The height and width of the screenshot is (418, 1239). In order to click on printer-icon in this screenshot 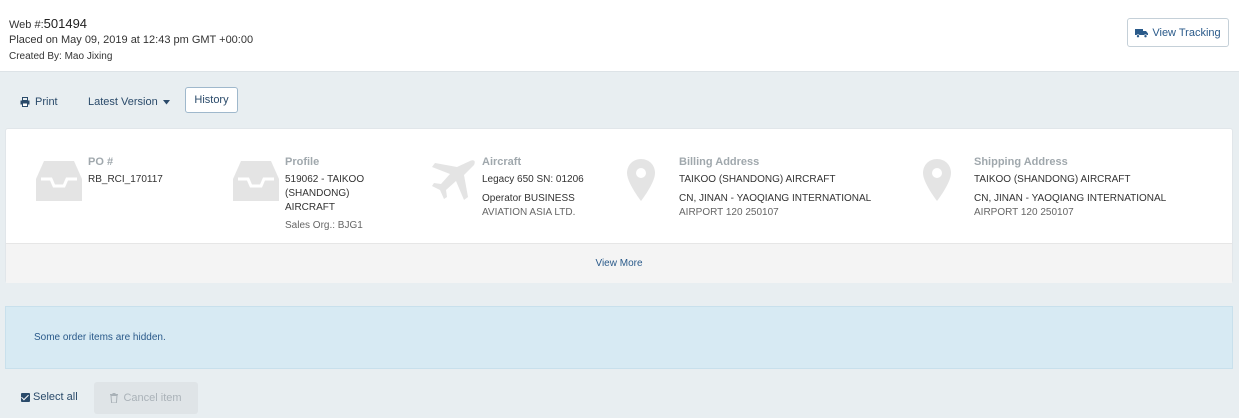, I will do `click(25, 102)`.